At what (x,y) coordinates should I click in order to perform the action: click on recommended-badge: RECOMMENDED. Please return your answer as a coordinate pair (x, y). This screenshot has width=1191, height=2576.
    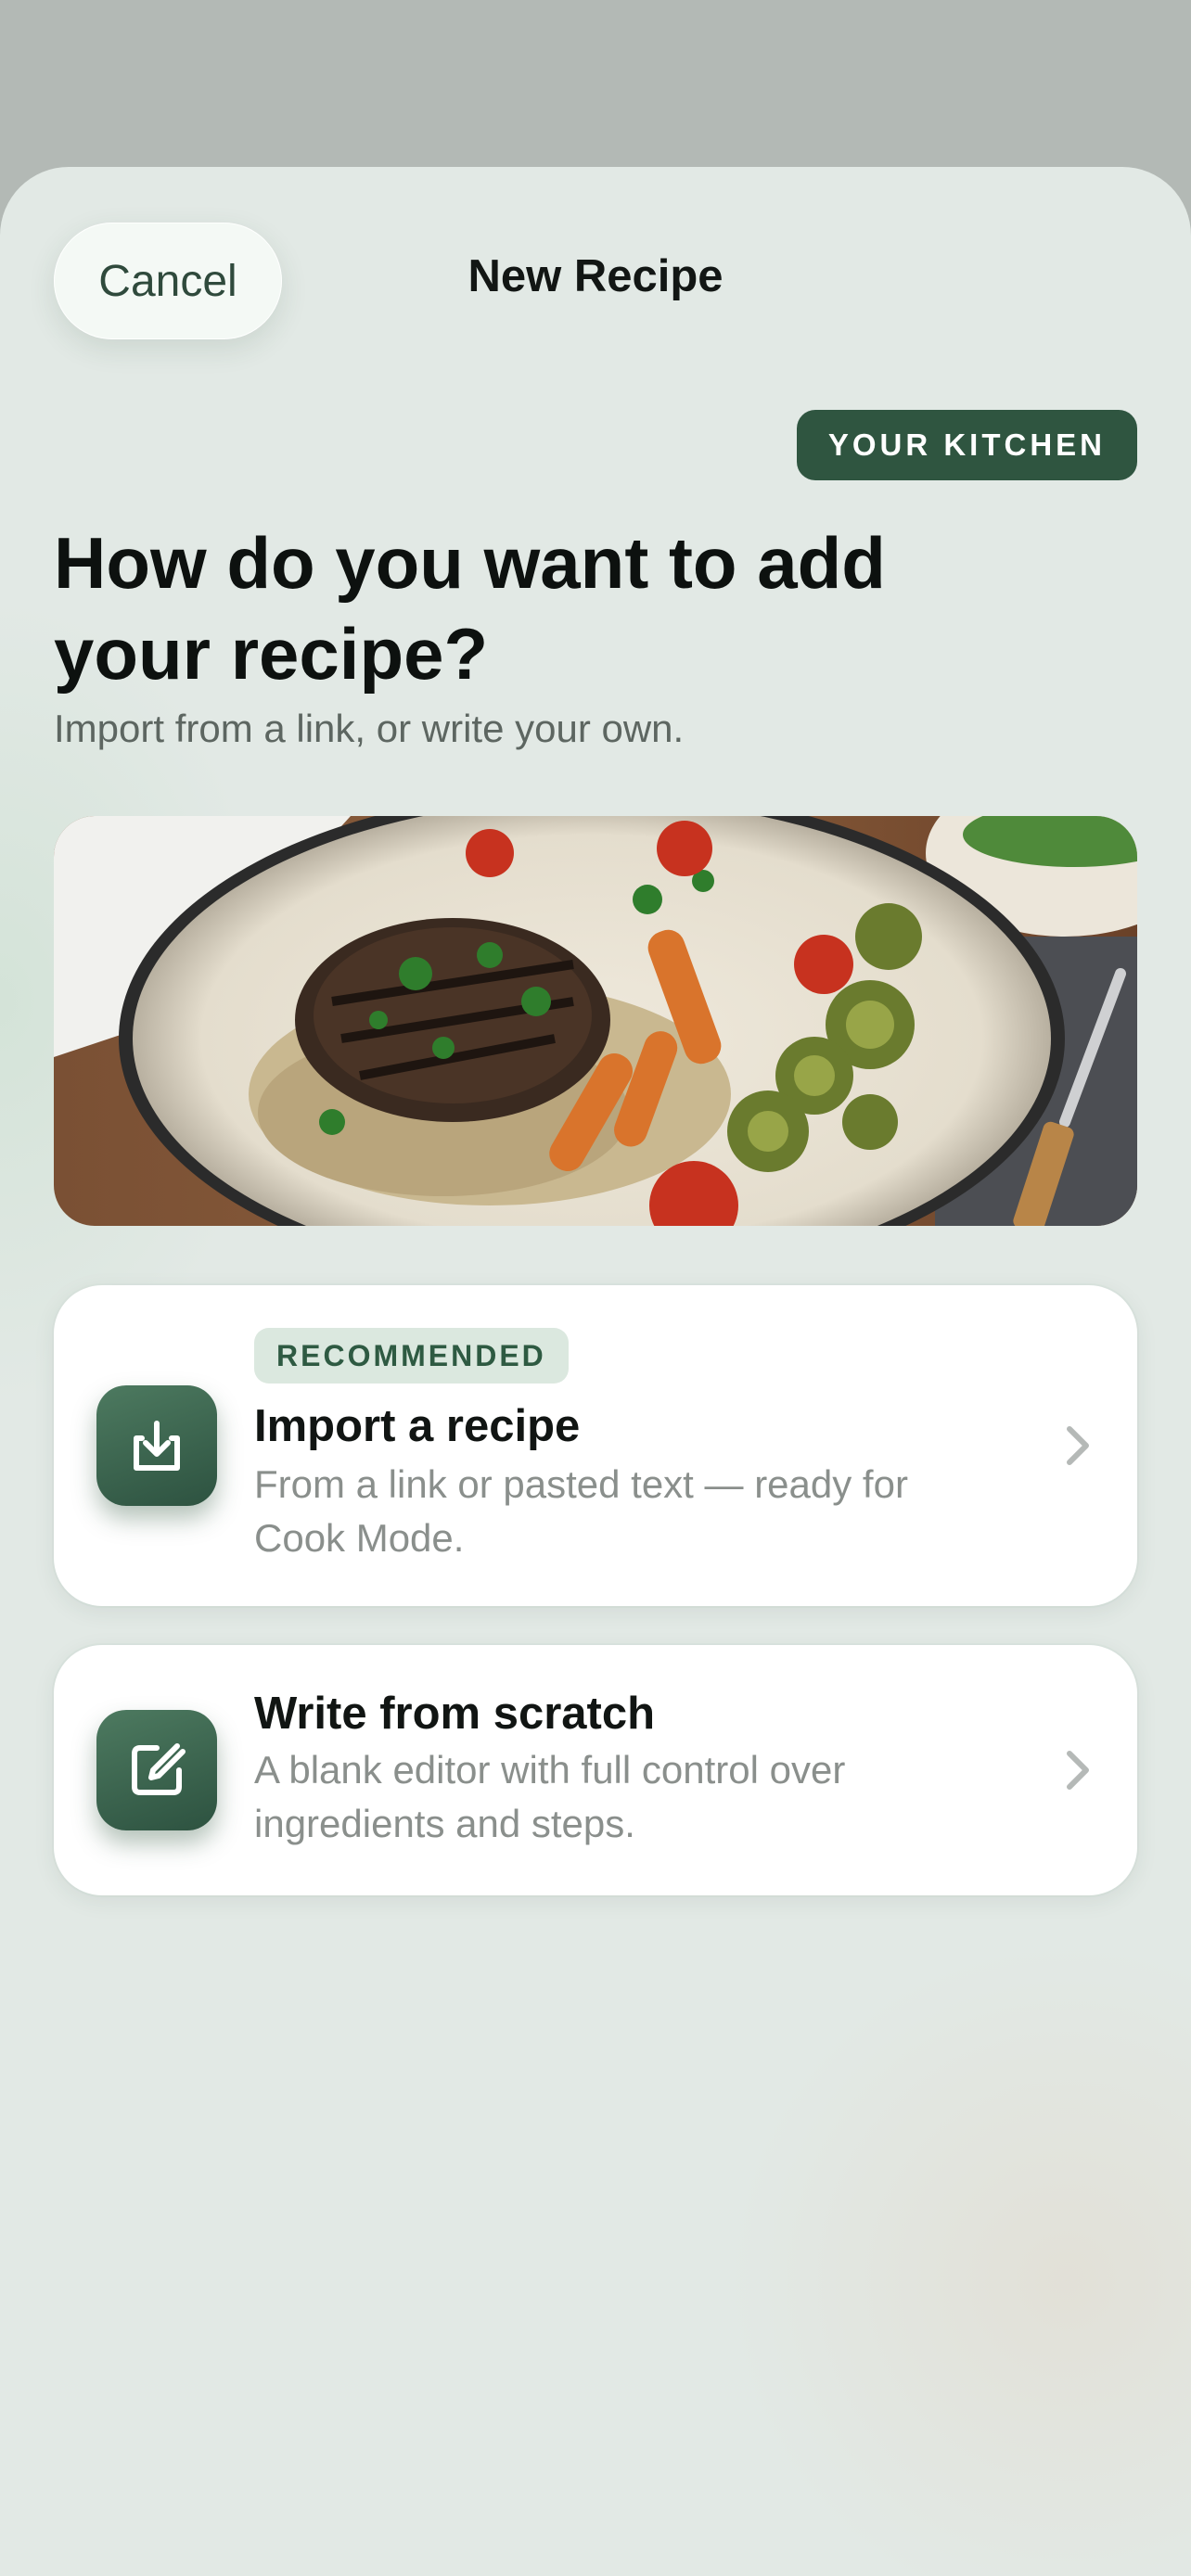
    Looking at the image, I should click on (411, 1356).